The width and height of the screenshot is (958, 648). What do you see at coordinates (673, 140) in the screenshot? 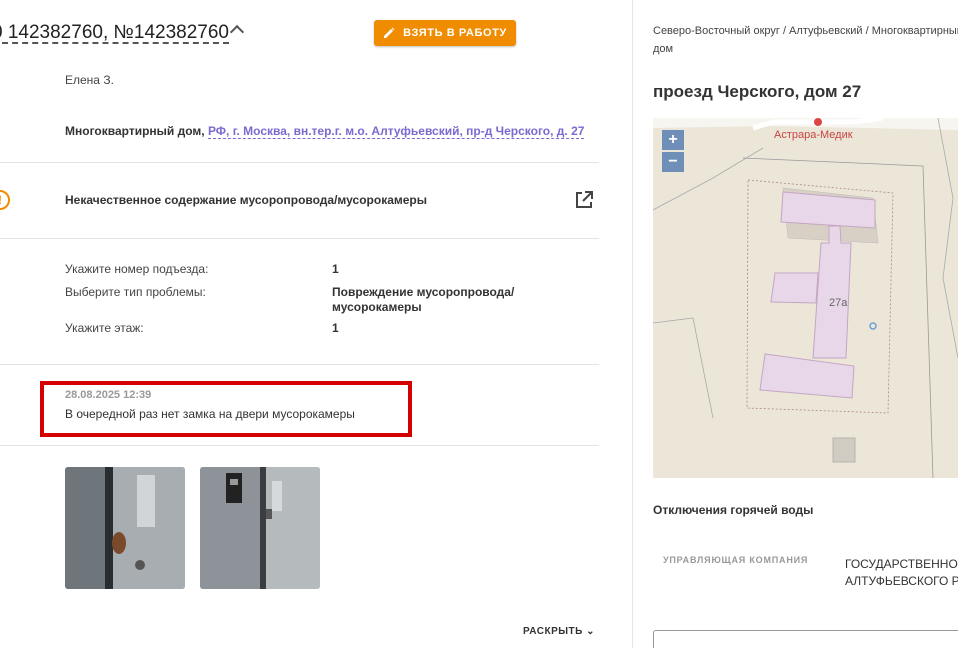
I see `zoom-in-button: +` at bounding box center [673, 140].